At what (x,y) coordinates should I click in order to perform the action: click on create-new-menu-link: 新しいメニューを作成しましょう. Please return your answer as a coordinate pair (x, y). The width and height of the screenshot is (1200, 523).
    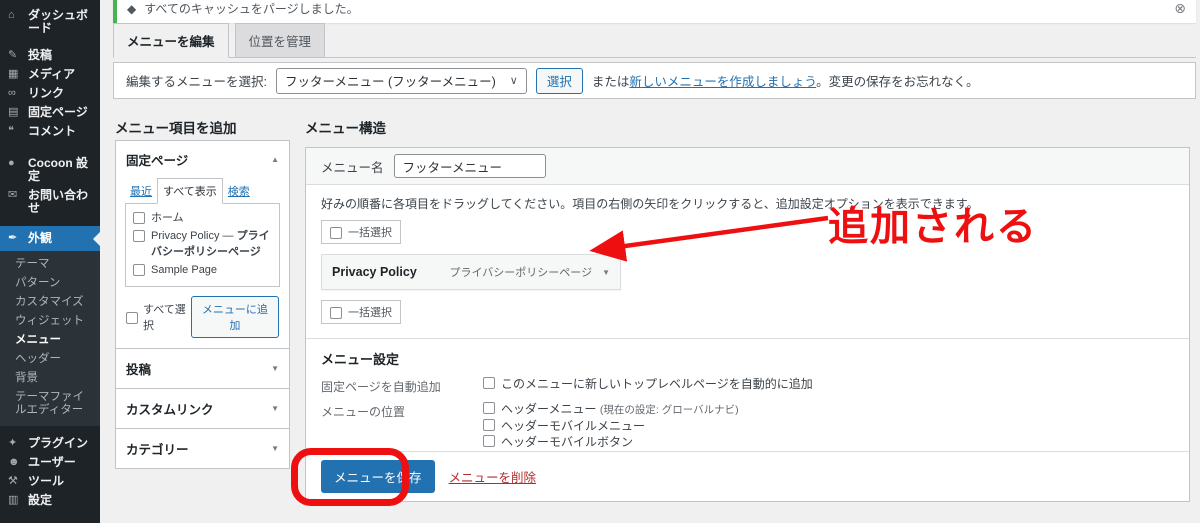
    Looking at the image, I should click on (722, 82).